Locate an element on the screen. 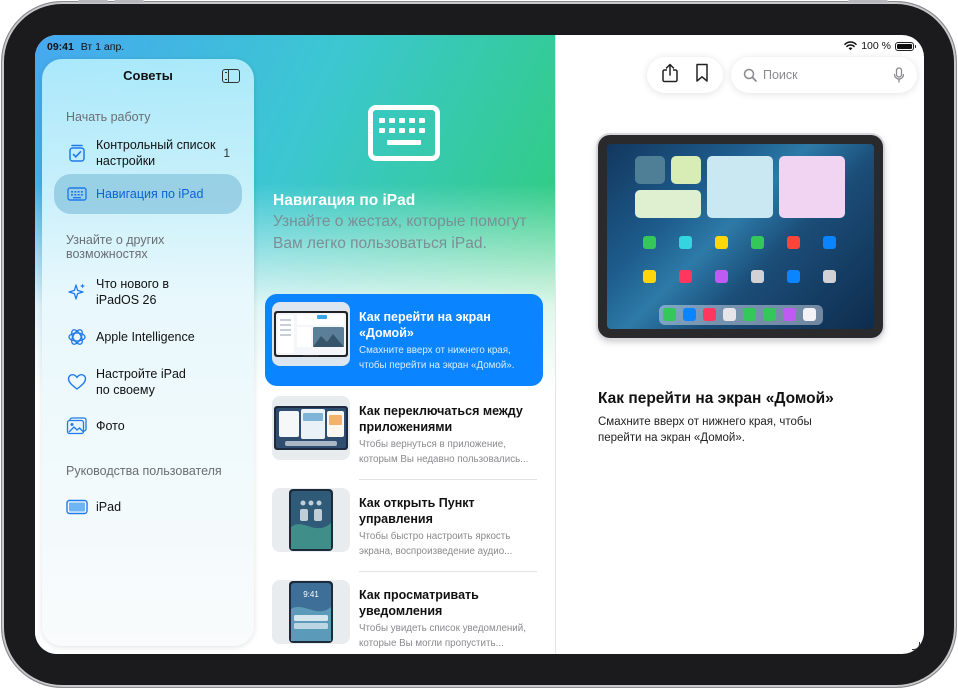  tip-description-line: Смахните вверх от нижнего края, is located at coordinates (435, 350).